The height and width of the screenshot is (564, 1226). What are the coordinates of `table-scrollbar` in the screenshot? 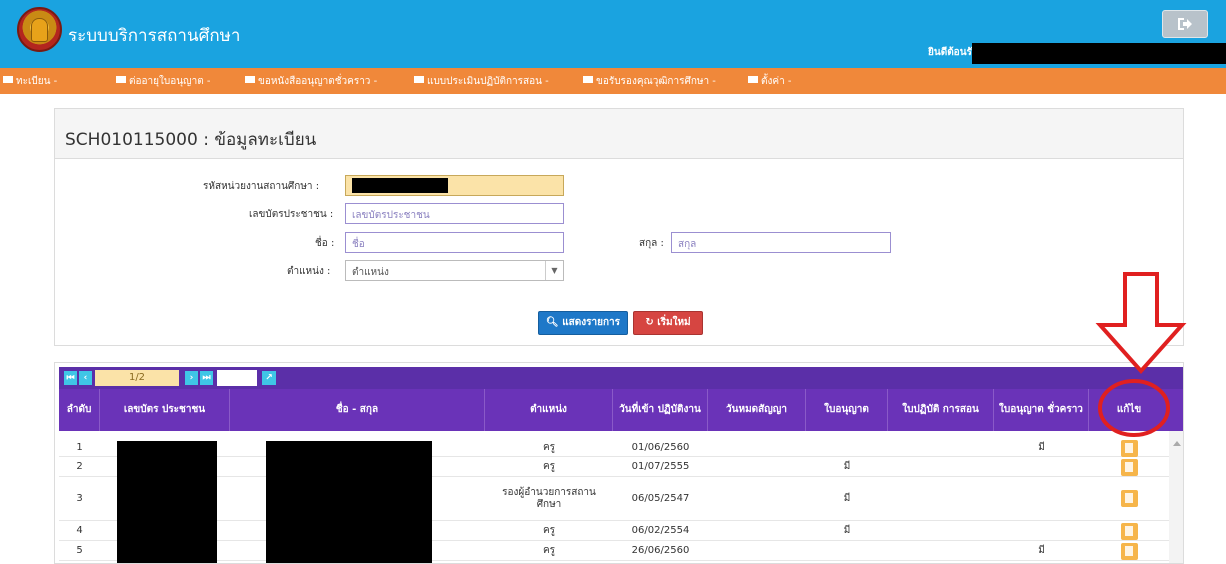 It's located at (1176, 497).